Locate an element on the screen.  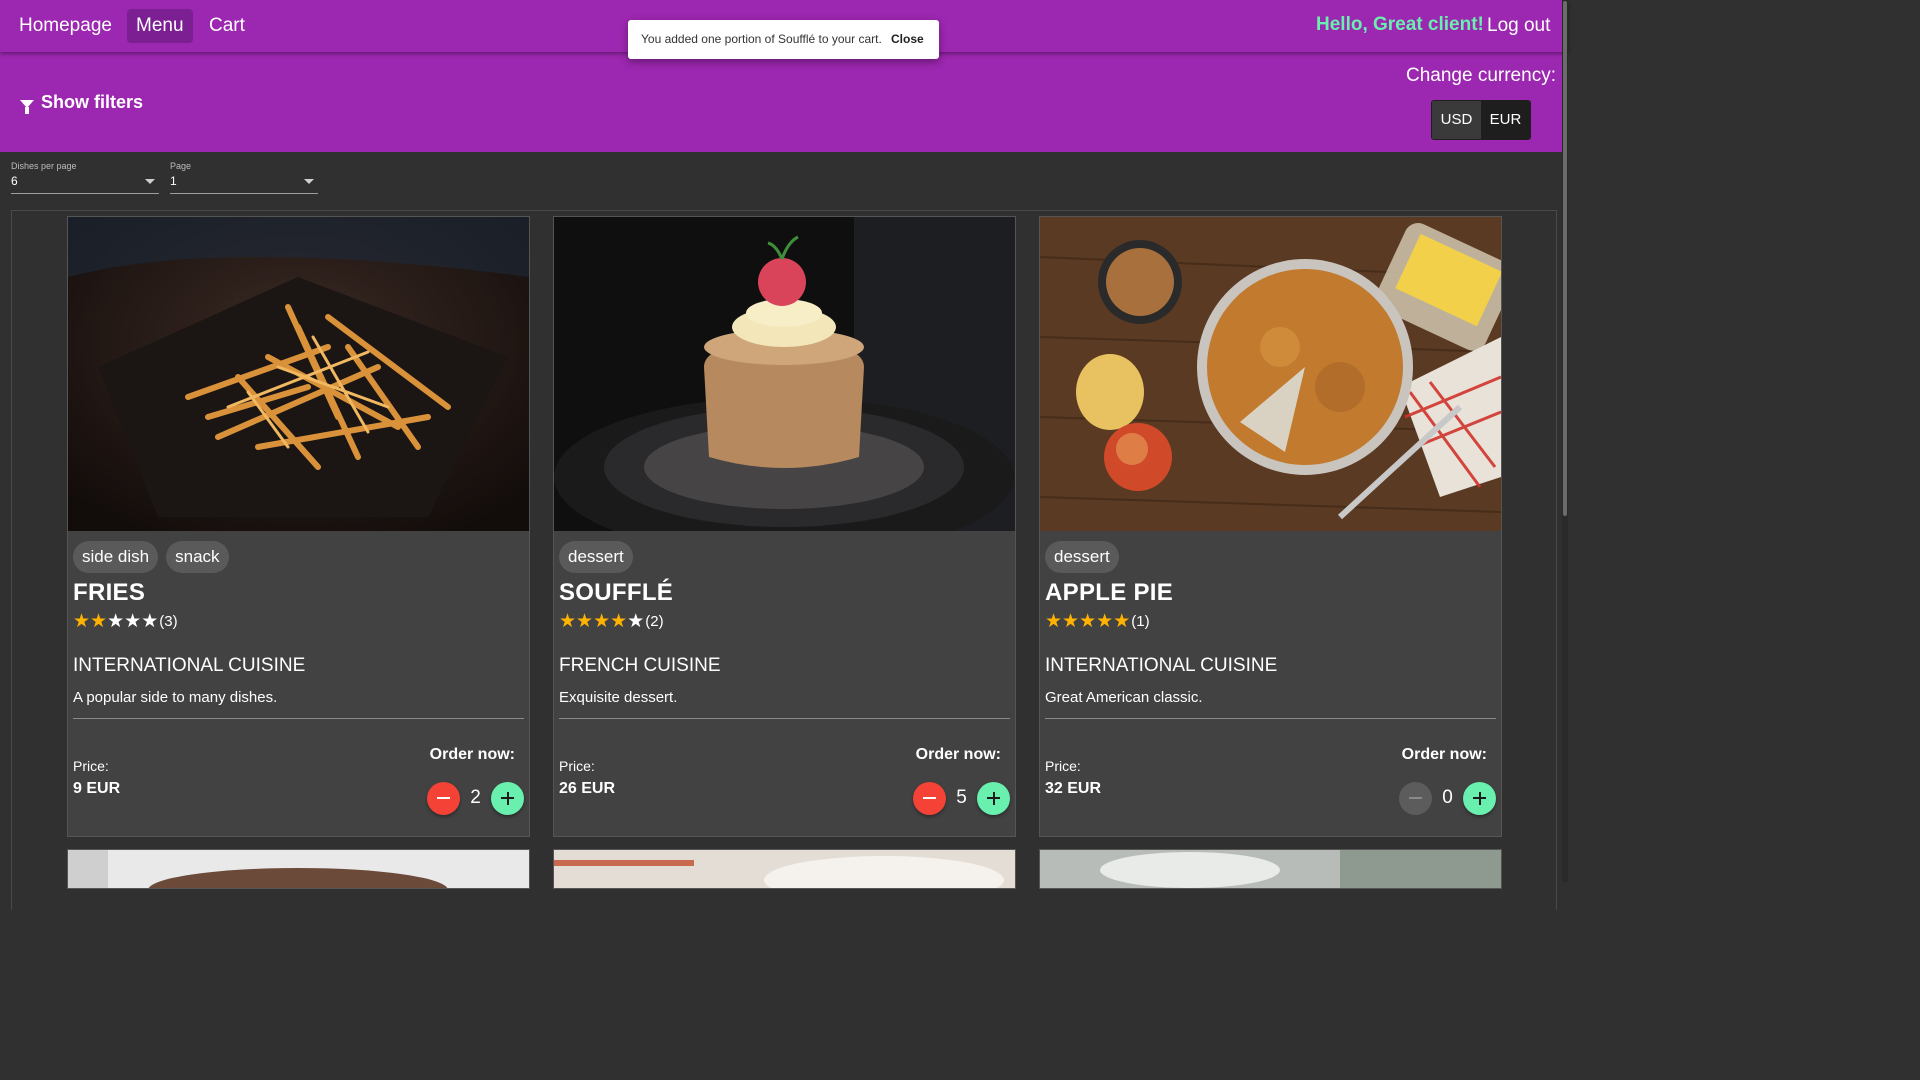
rating: ★ ★ ★ ★ ★ (1) is located at coordinates (1097, 621).